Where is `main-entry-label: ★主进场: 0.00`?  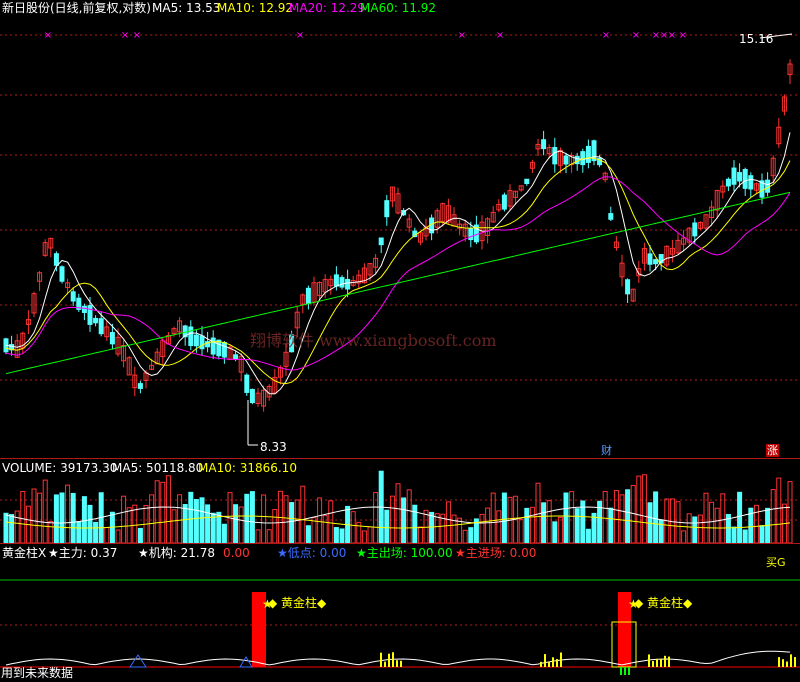 main-entry-label: ★主进场: 0.00 is located at coordinates (496, 553).